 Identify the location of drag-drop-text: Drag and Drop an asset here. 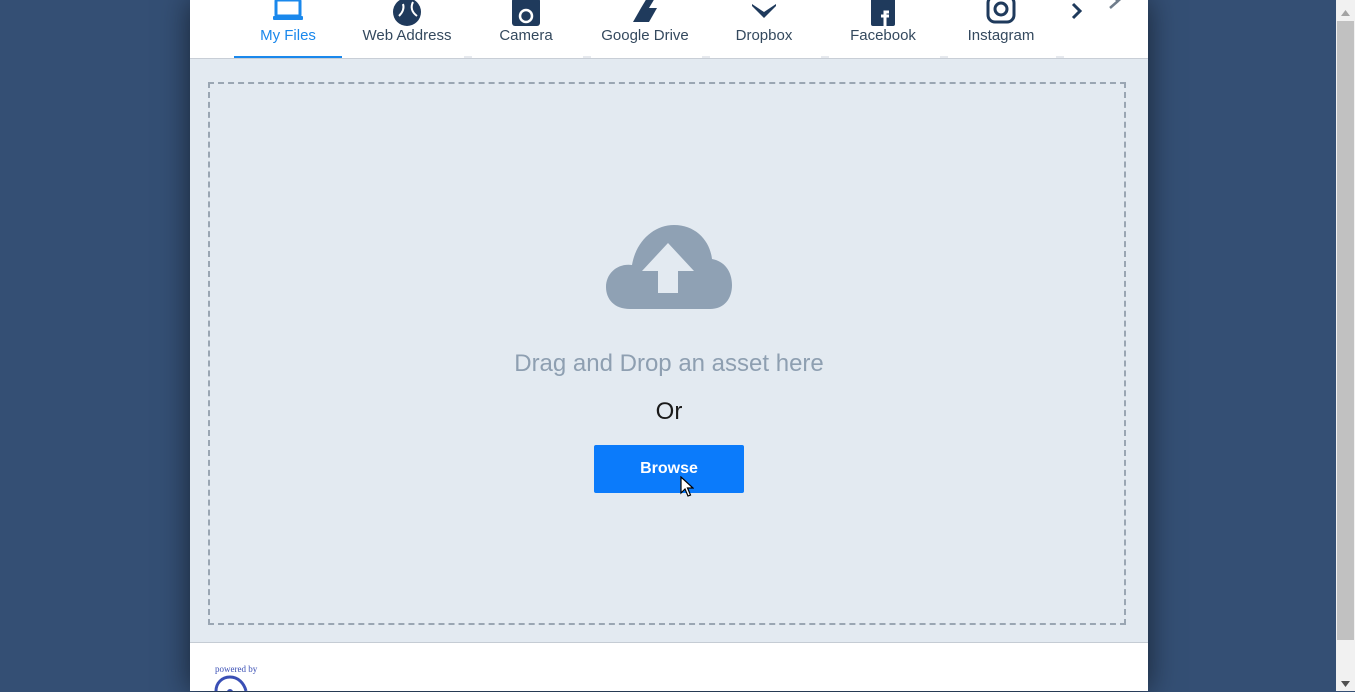
(669, 363).